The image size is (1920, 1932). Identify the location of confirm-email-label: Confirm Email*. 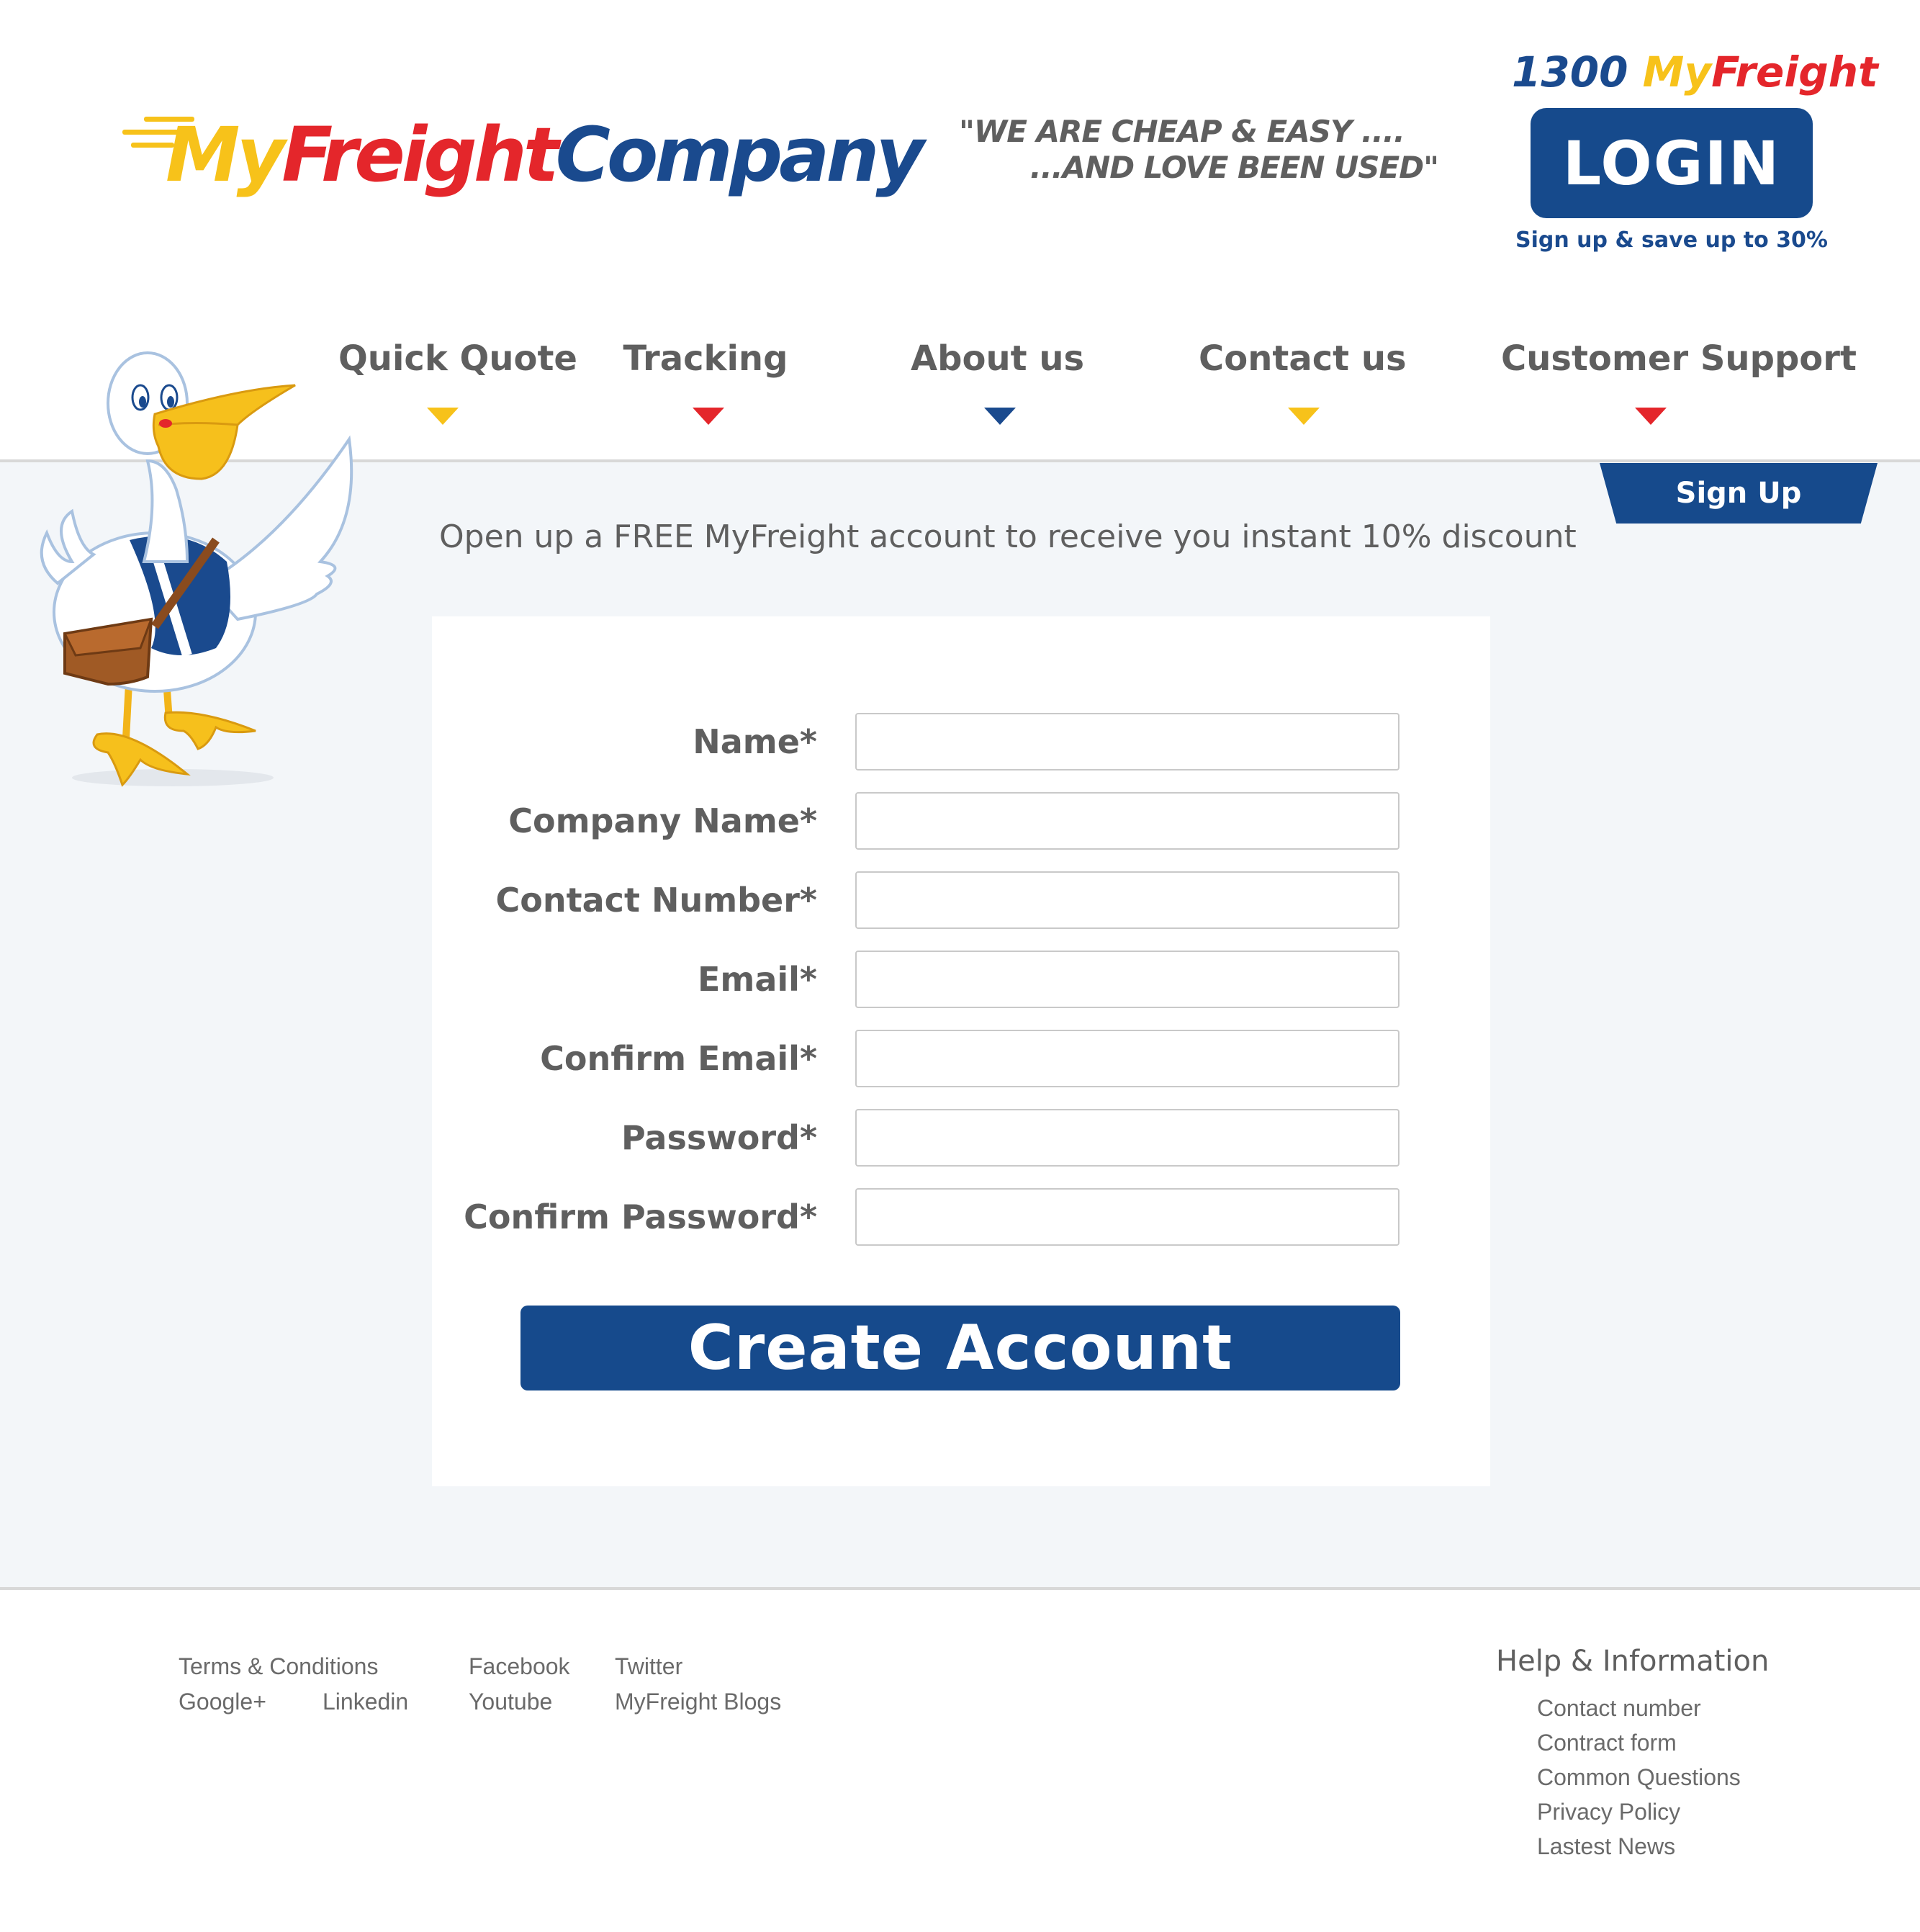
(678, 1058).